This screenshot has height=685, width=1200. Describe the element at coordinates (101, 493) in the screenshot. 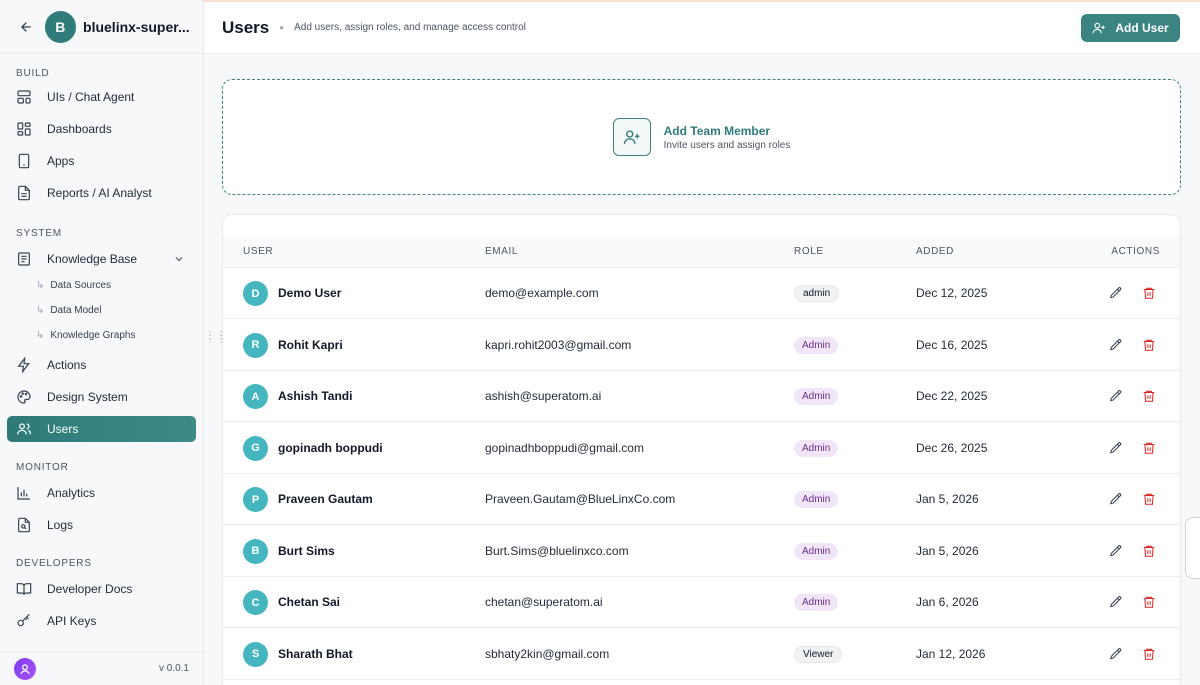

I see `sidebar-item-analytics: Analytics` at that location.